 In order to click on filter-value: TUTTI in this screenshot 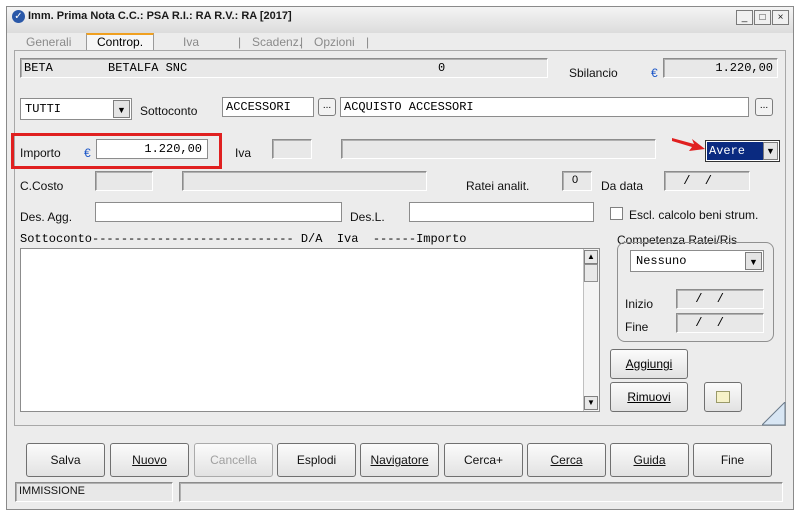, I will do `click(43, 109)`.